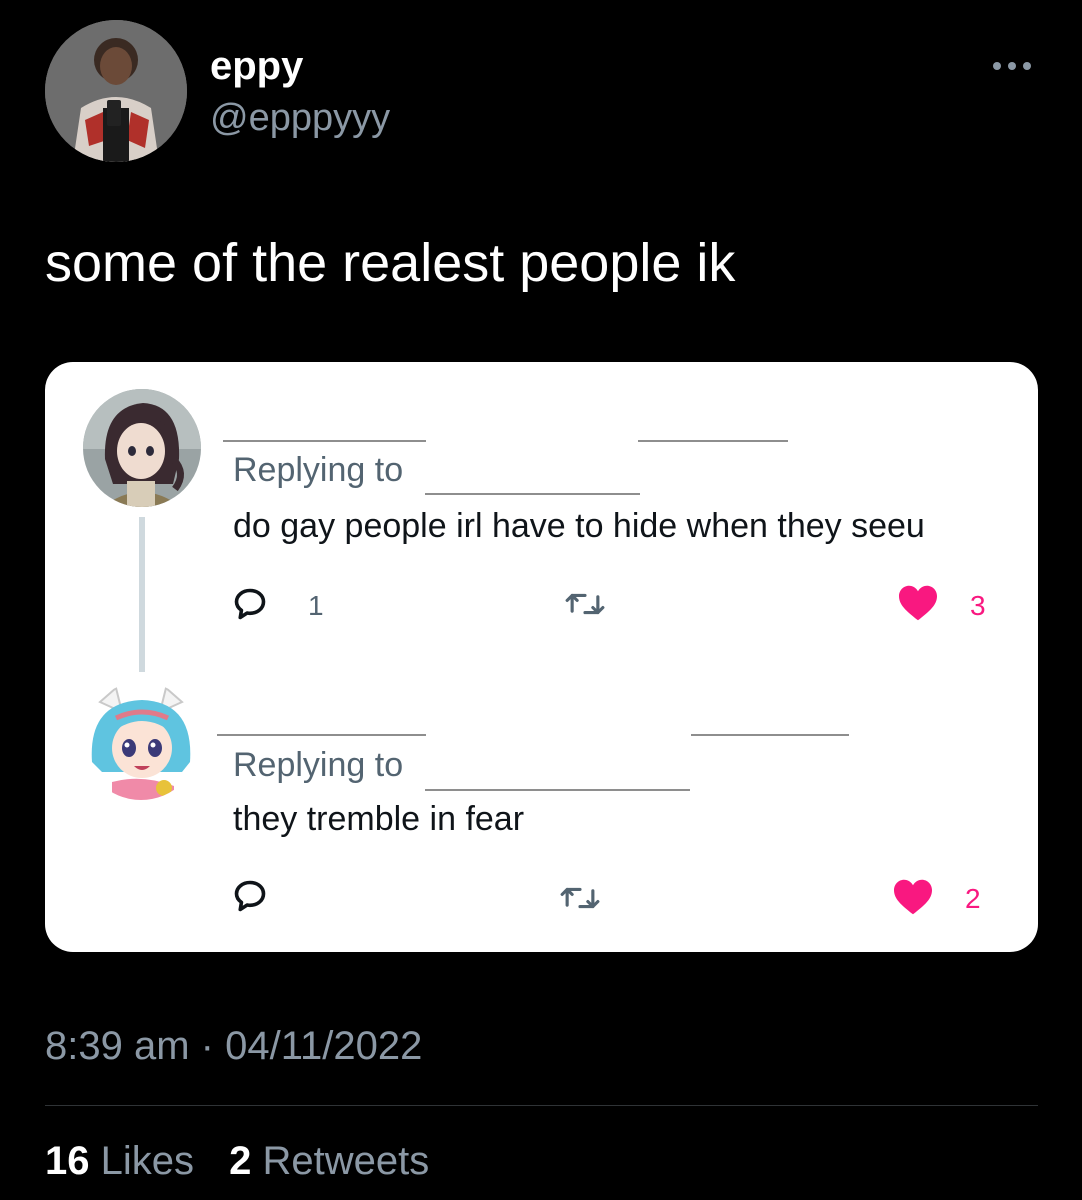  What do you see at coordinates (324, 1046) in the screenshot?
I see `tweet-date: 04/11/2022` at bounding box center [324, 1046].